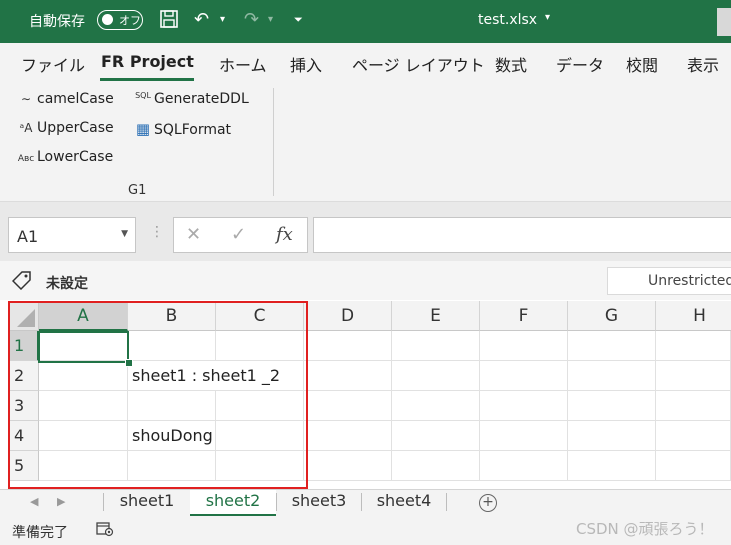 This screenshot has height=545, width=731. What do you see at coordinates (612, 376) in the screenshot?
I see `cell-g2` at bounding box center [612, 376].